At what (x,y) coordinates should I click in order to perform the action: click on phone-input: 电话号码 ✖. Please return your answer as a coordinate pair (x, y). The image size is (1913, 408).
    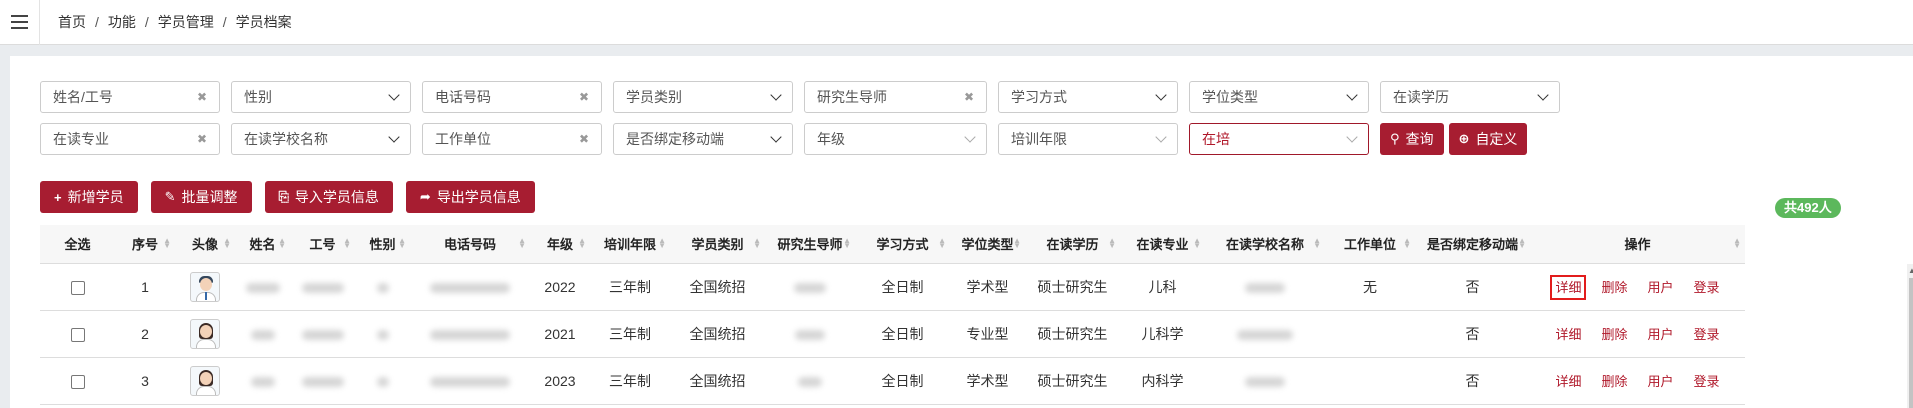
    Looking at the image, I should click on (512, 97).